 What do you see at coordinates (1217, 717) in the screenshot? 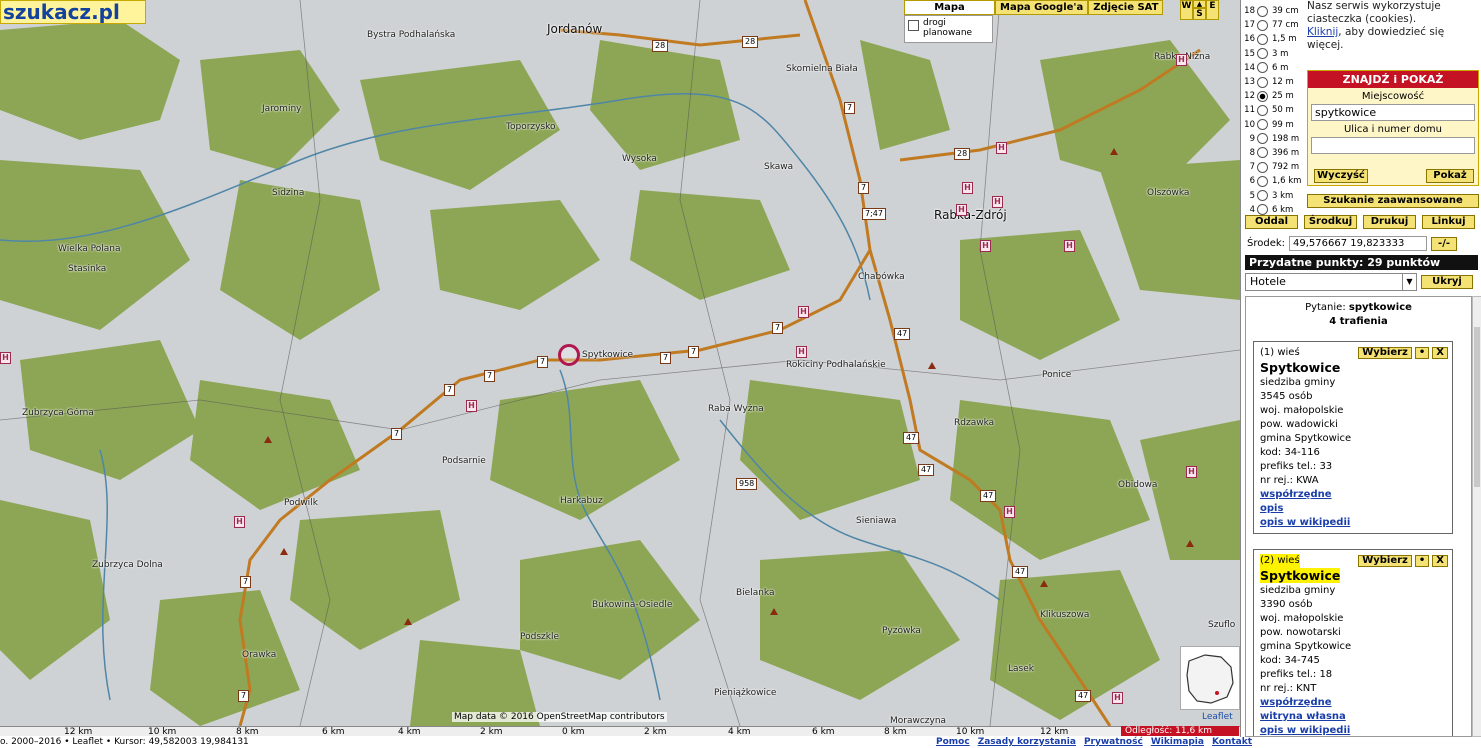
I see `leaflet-attribution-link: Leaflet` at bounding box center [1217, 717].